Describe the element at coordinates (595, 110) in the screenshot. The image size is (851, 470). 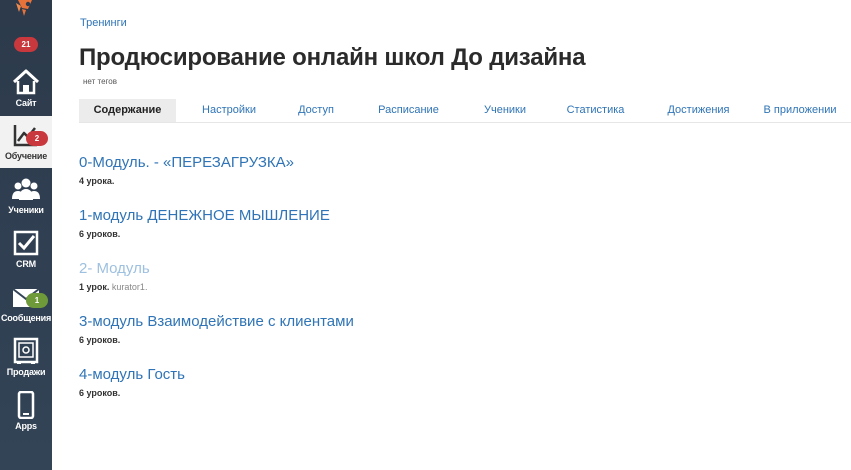
I see `tab-statistics: Статистика` at that location.